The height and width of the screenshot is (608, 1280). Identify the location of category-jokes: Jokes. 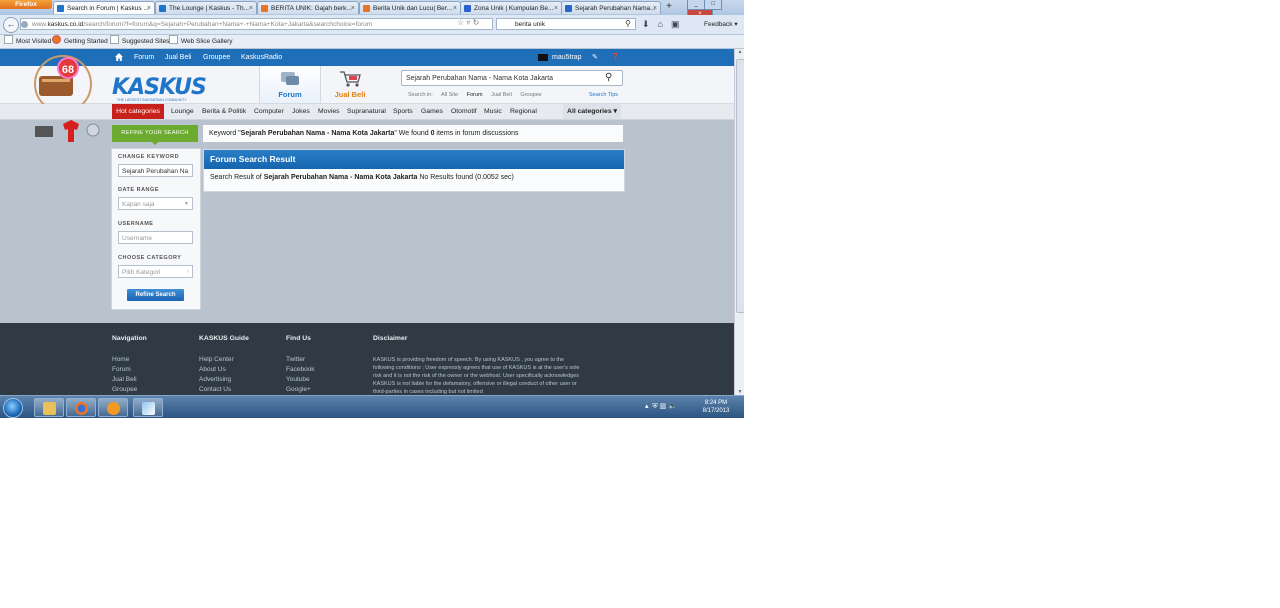
(301, 111).